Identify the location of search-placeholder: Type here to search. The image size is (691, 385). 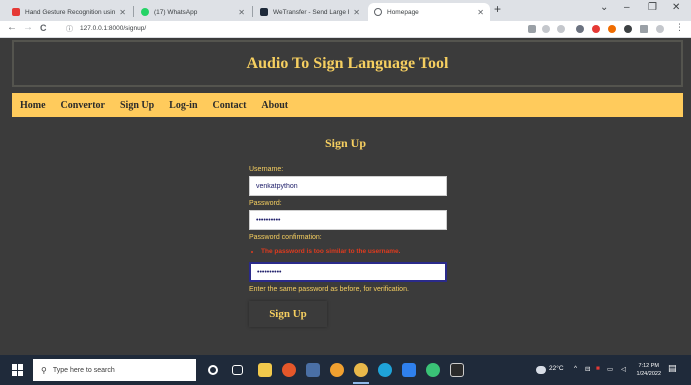
(83, 370).